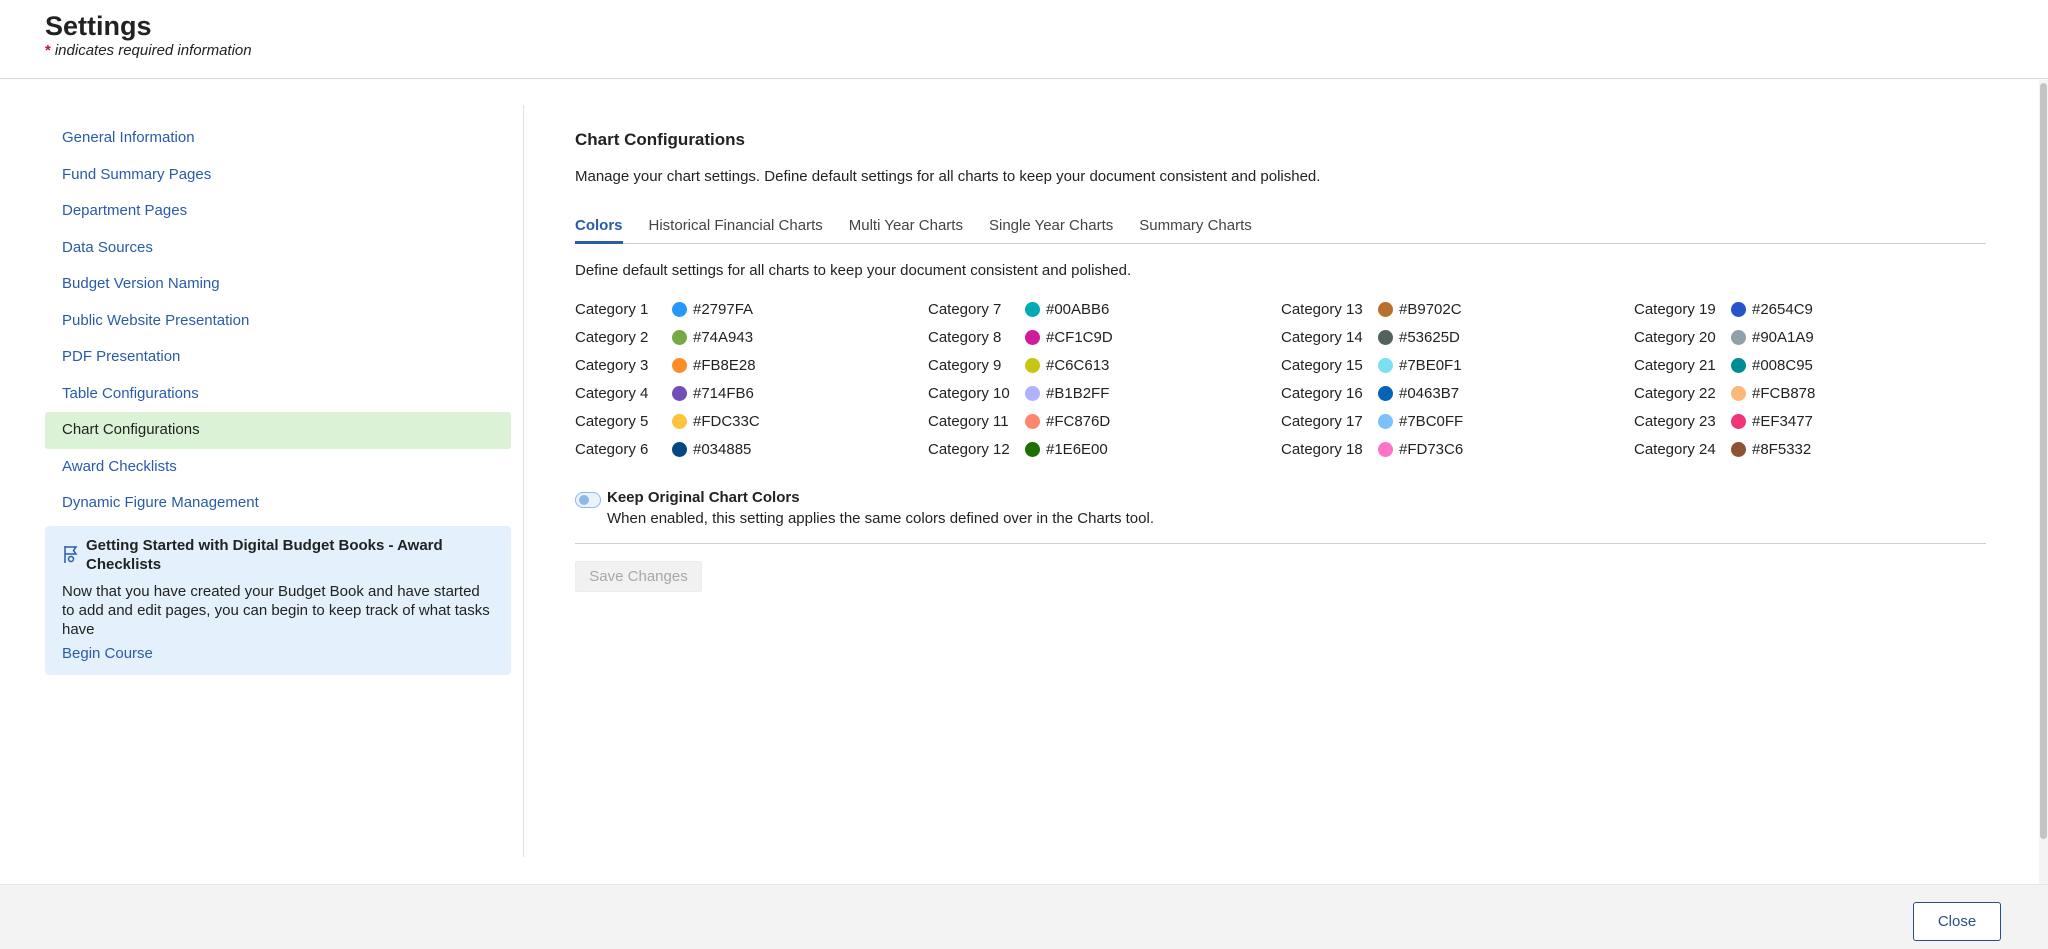  What do you see at coordinates (1431, 449) in the screenshot?
I see `color-hex-value: #FD73C6` at bounding box center [1431, 449].